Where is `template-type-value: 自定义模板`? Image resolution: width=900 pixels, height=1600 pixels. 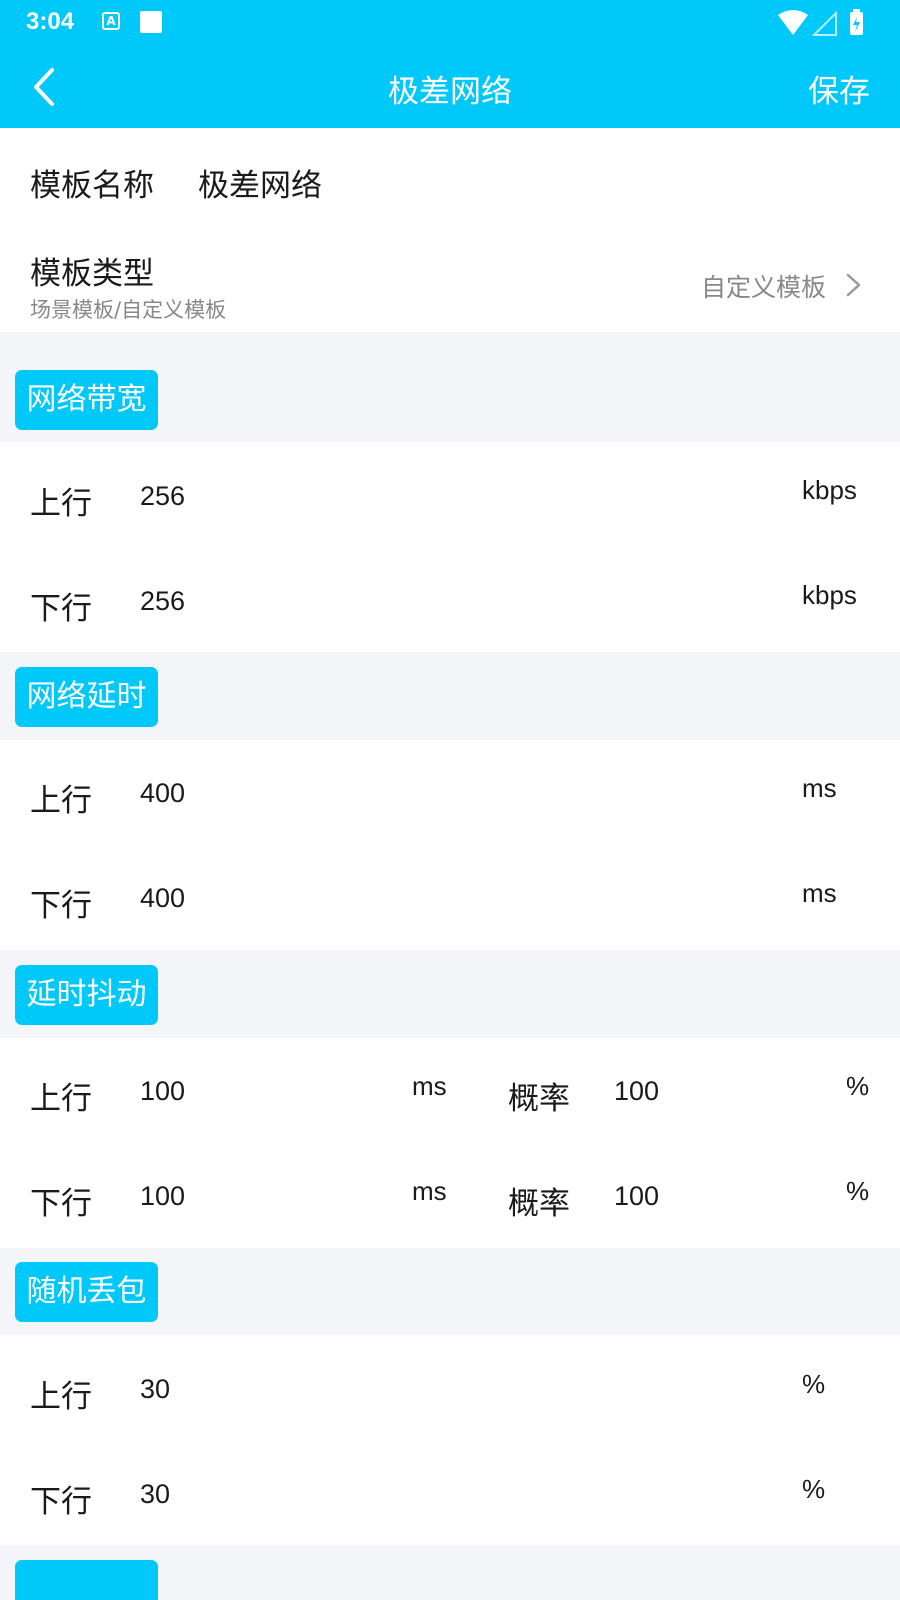
template-type-value: 自定义模板 is located at coordinates (763, 286).